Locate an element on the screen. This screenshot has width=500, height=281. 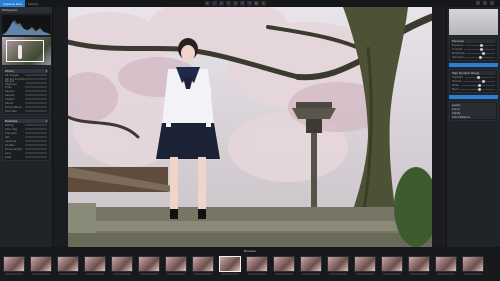
brush-icon: ✎ is located at coordinates (242, 3).